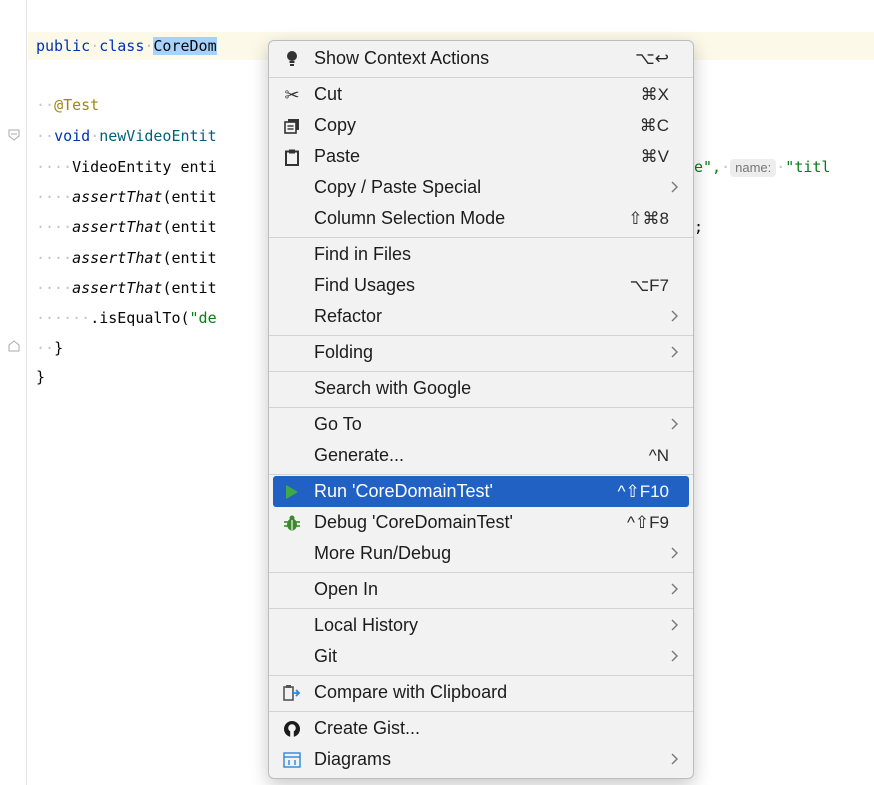 The width and height of the screenshot is (874, 785). Describe the element at coordinates (481, 589) in the screenshot. I see `menu-item-open-in: Open In` at that location.